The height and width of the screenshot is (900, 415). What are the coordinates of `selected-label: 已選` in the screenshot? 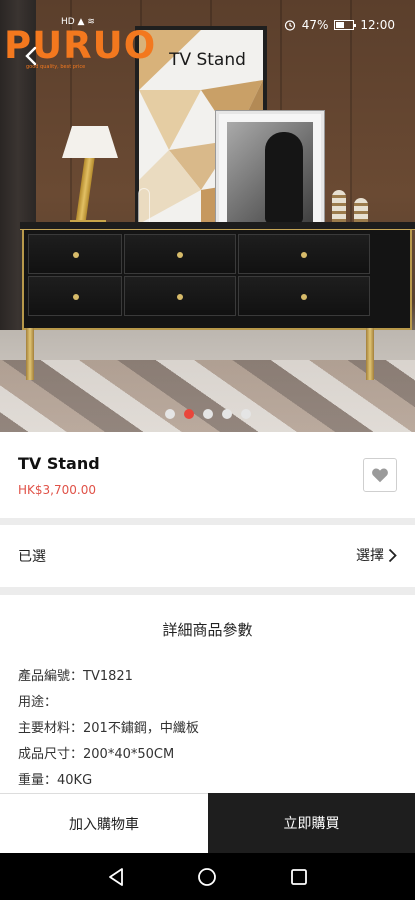 It's located at (32, 557).